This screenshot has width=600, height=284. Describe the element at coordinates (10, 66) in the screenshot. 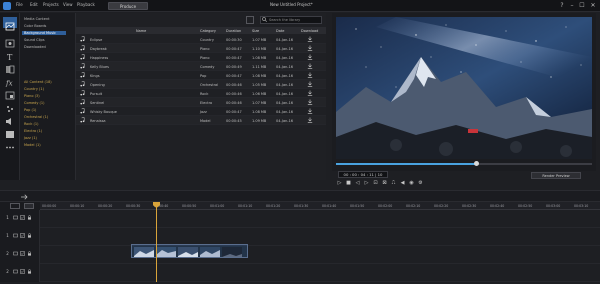

I see `transition-room-icon` at that location.